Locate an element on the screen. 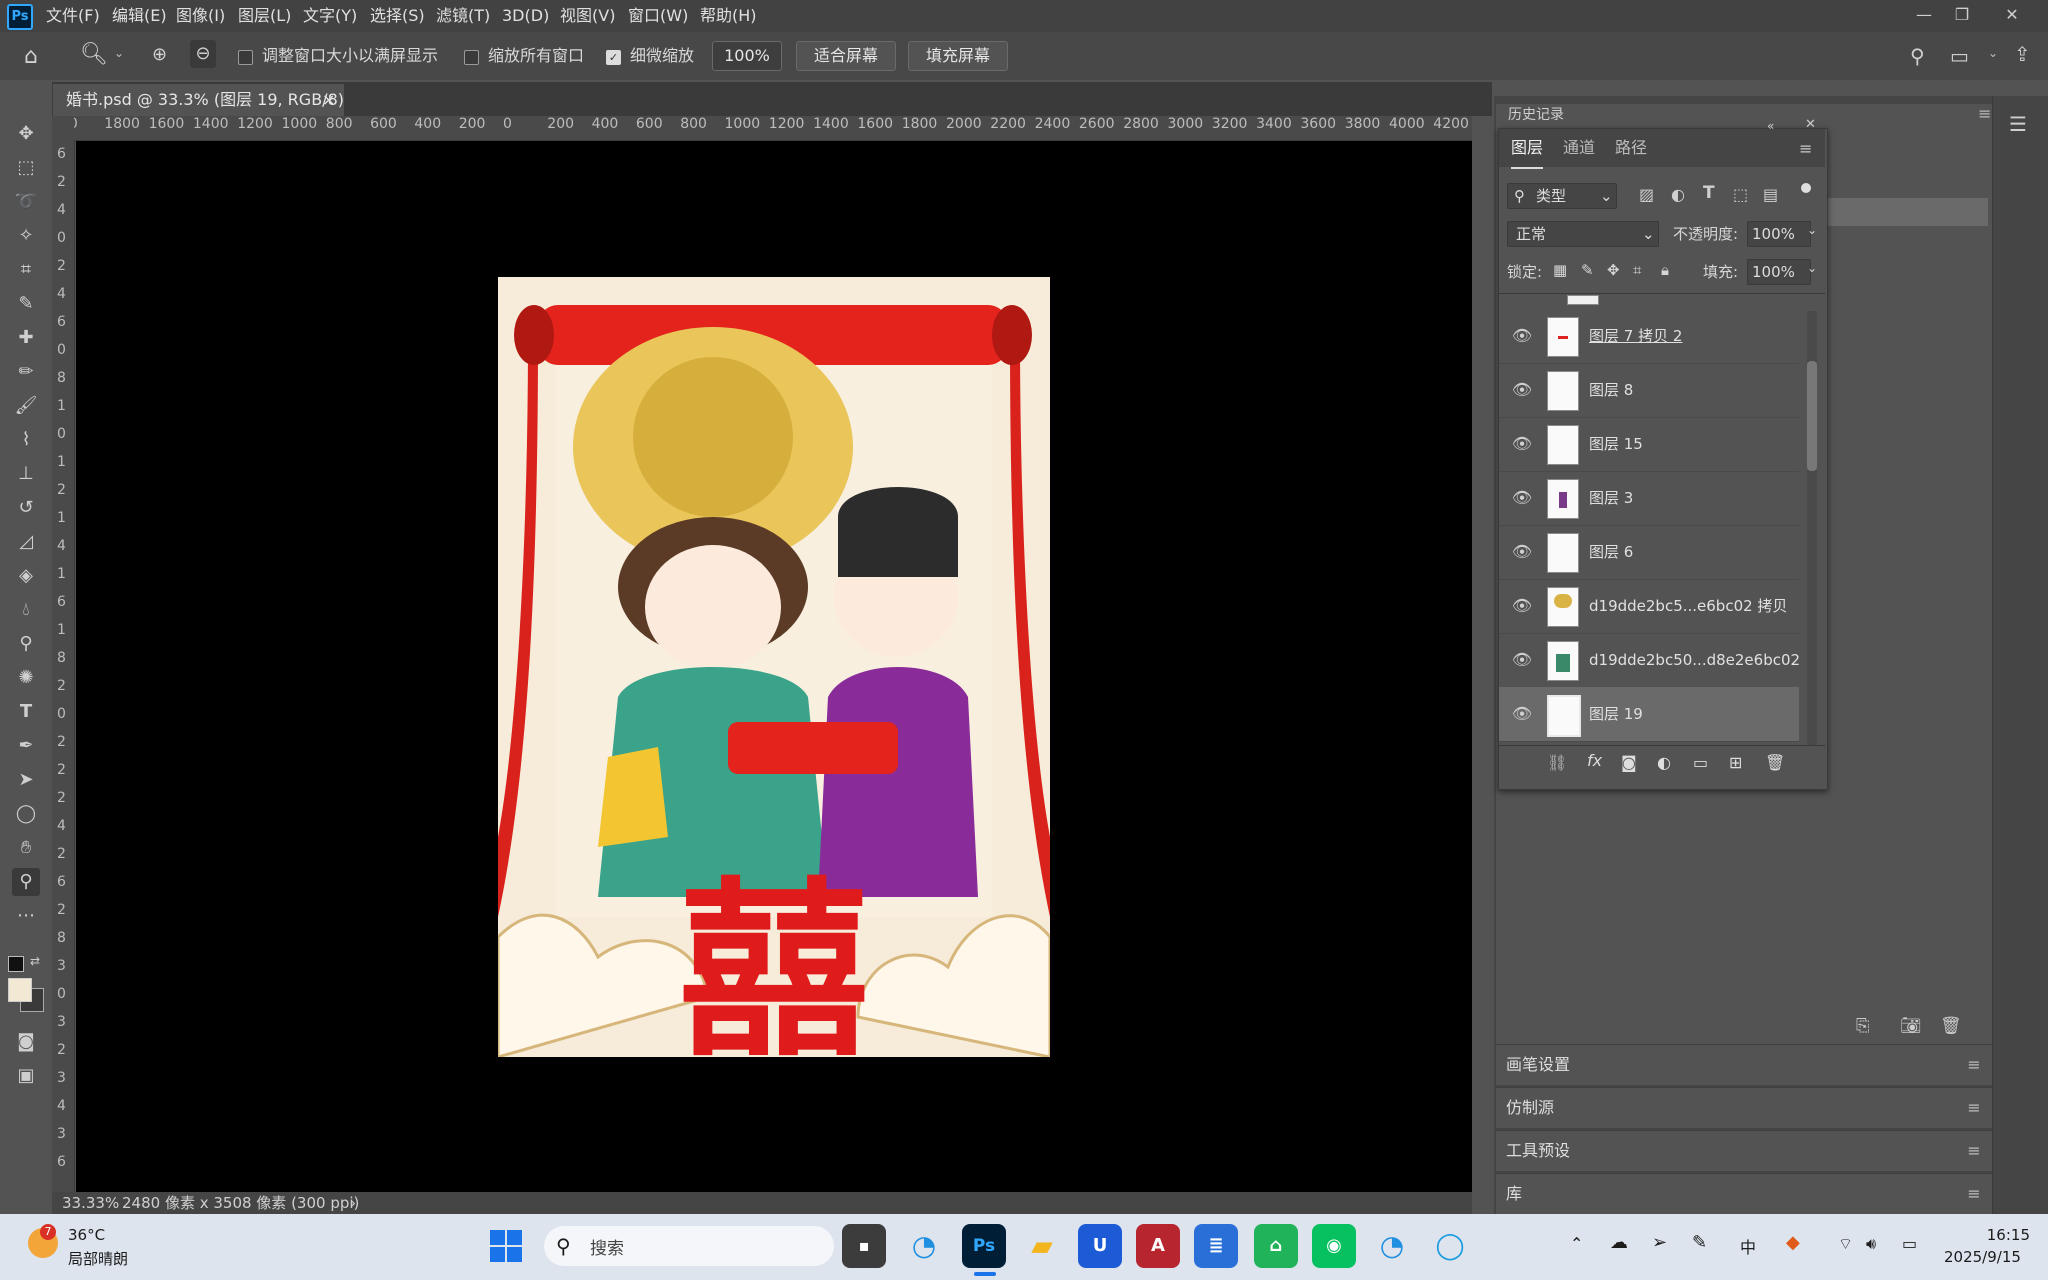  new-layer-icon: ⊞ is located at coordinates (1735, 762).